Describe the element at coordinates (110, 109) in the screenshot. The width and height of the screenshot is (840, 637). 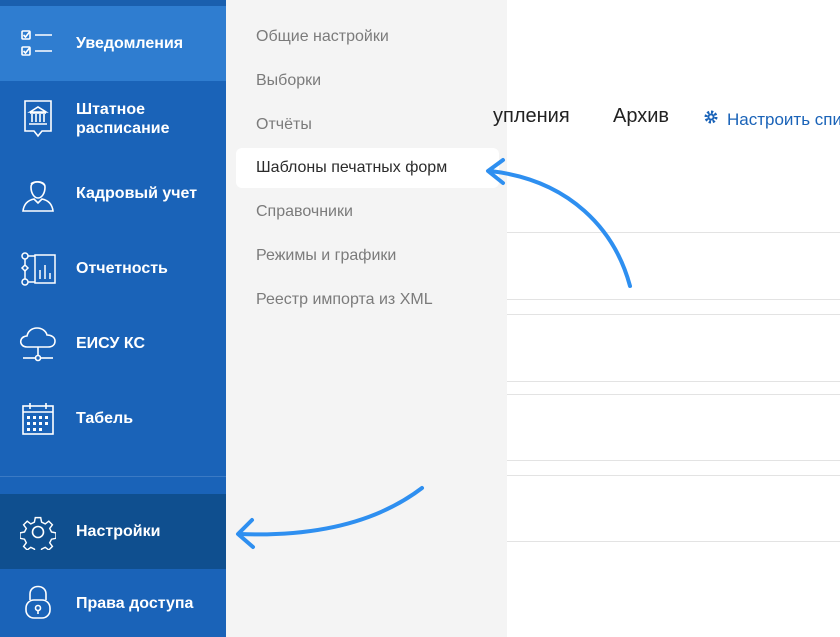
I see `sidebar-item-label-line1: Штатное` at that location.